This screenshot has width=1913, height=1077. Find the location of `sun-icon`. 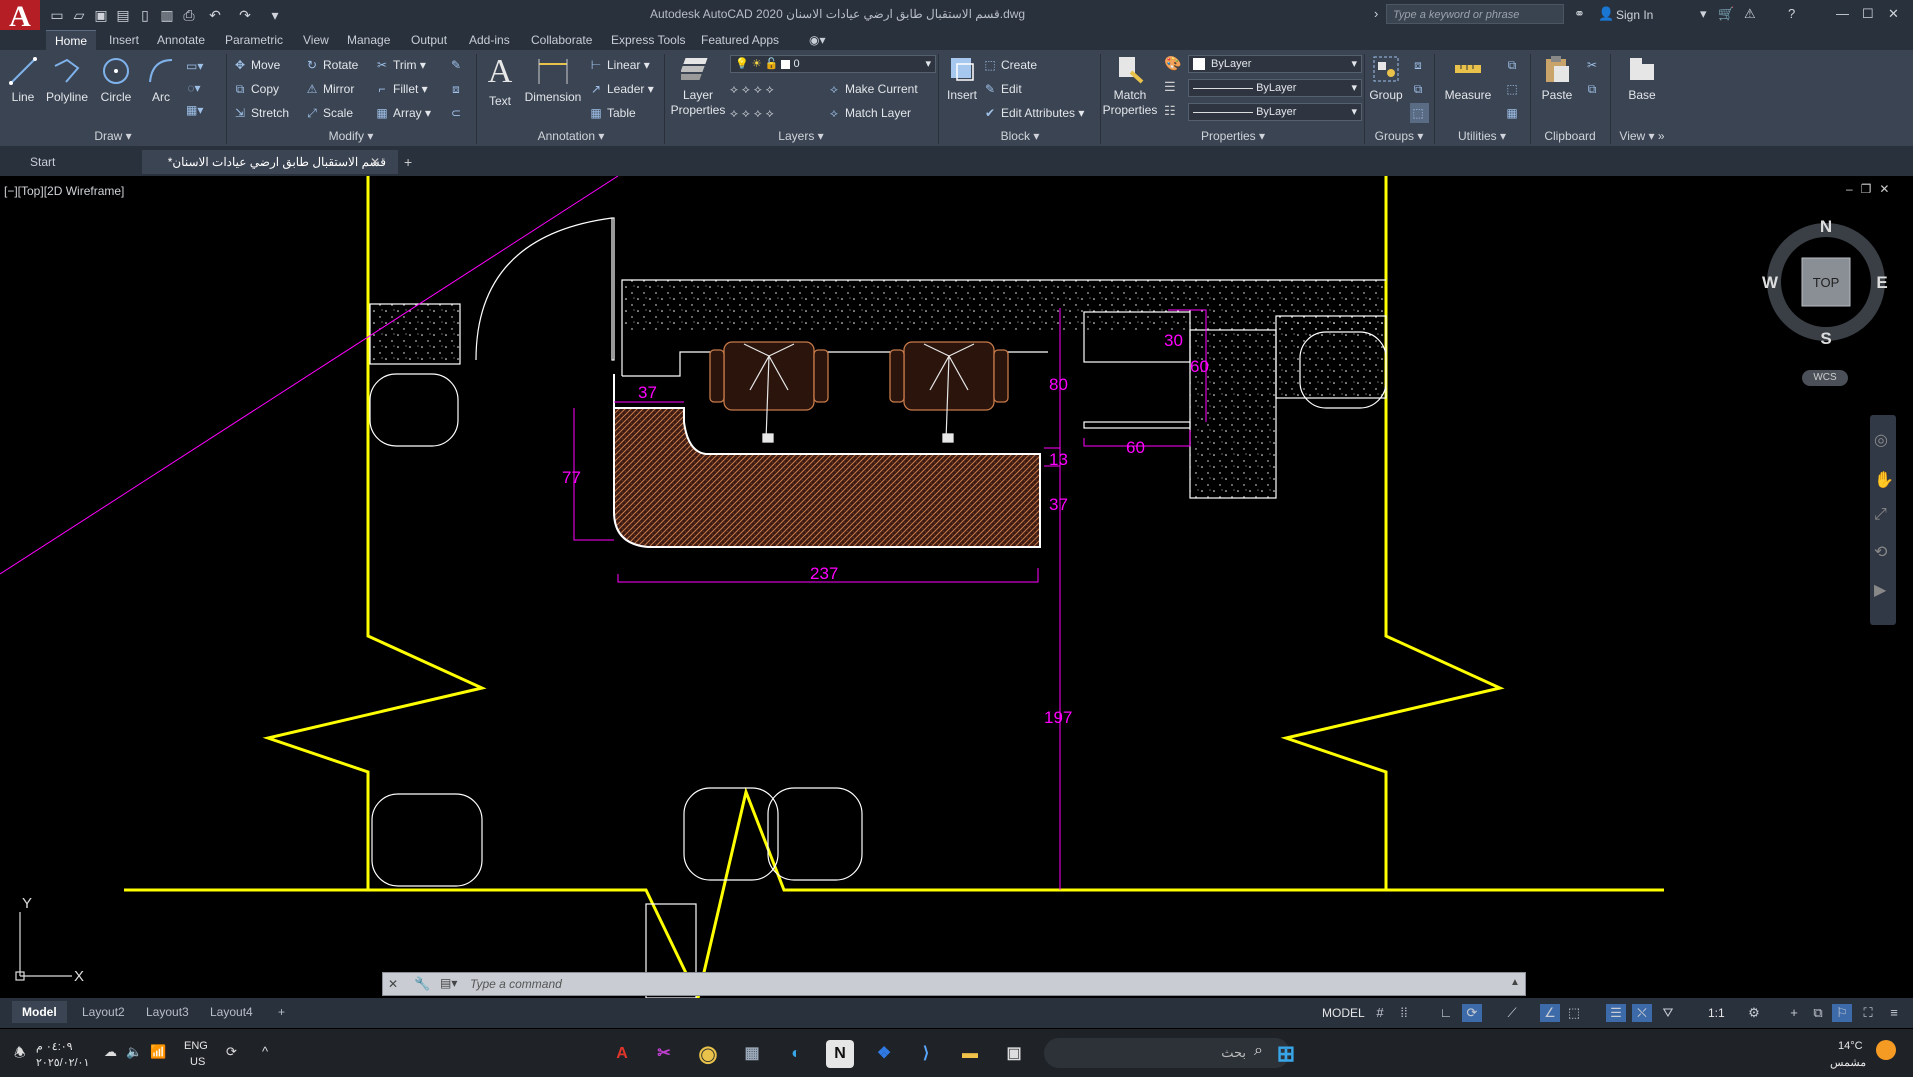

sun-icon is located at coordinates (1886, 1050).